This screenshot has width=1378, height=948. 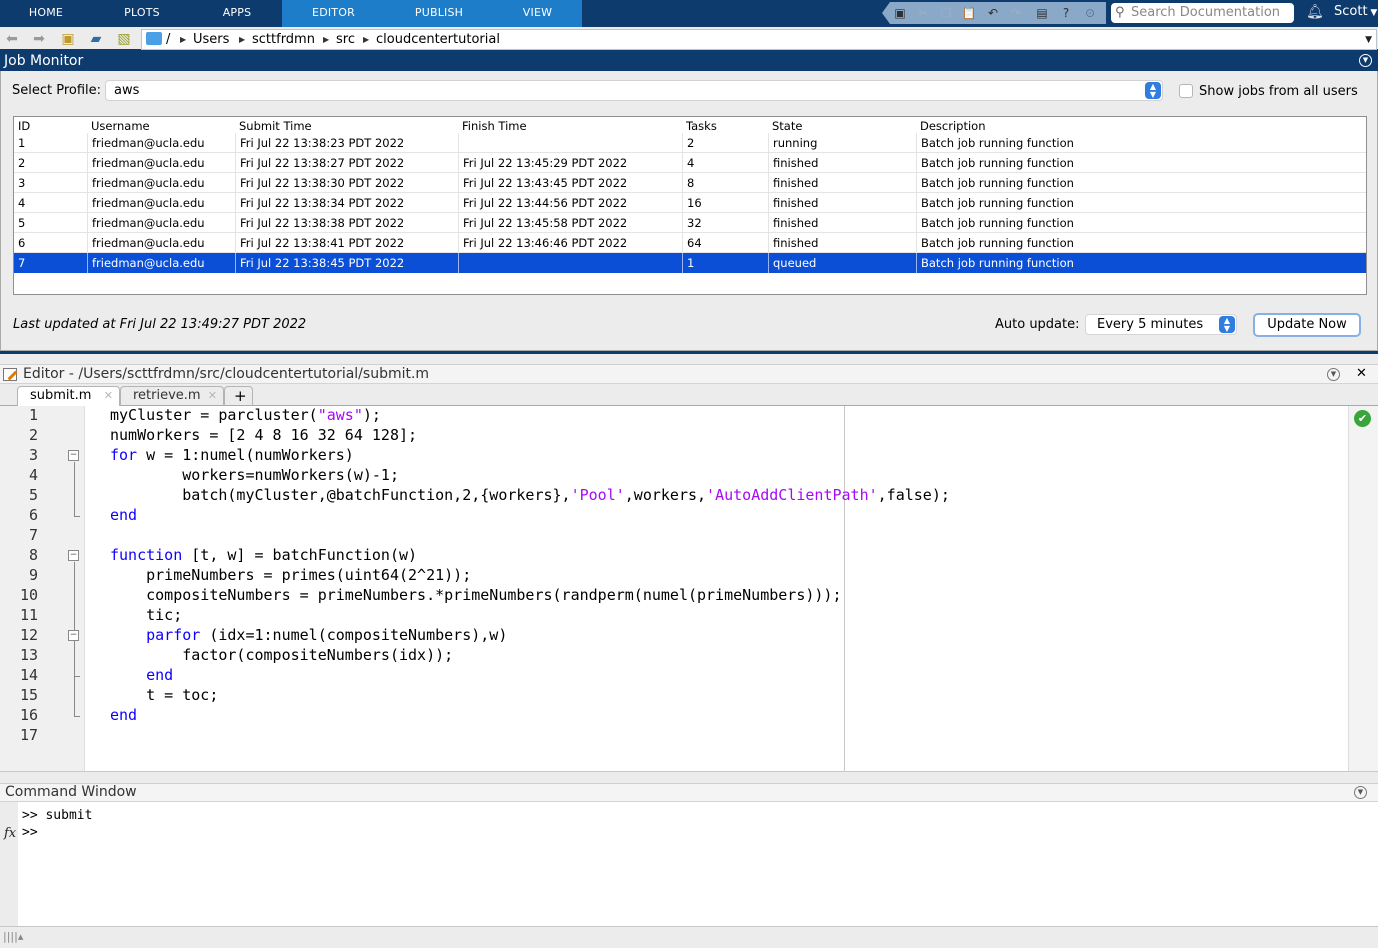 I want to click on check-icon: ✔, so click(x=1362, y=418).